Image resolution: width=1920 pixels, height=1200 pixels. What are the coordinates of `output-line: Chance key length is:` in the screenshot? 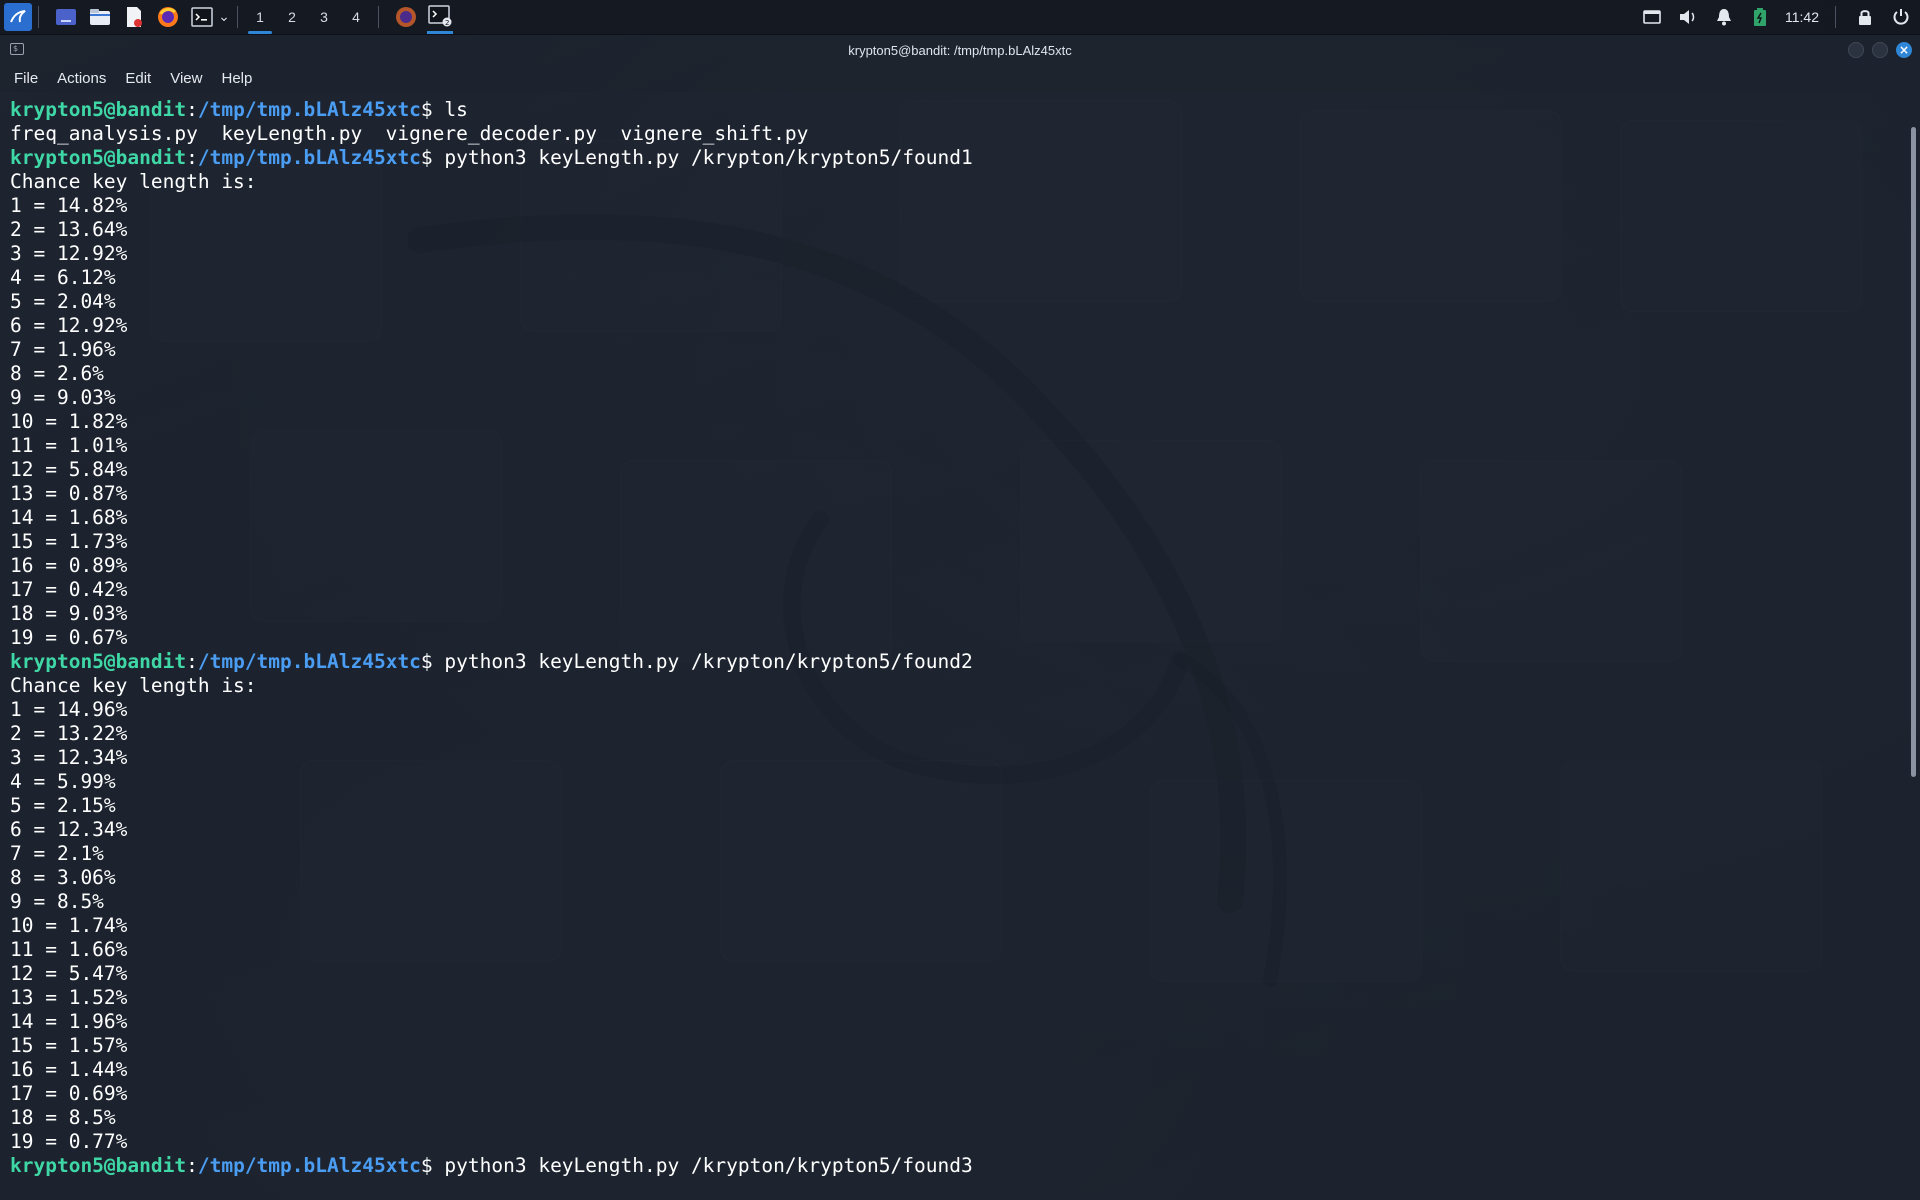 It's located at (133, 685).